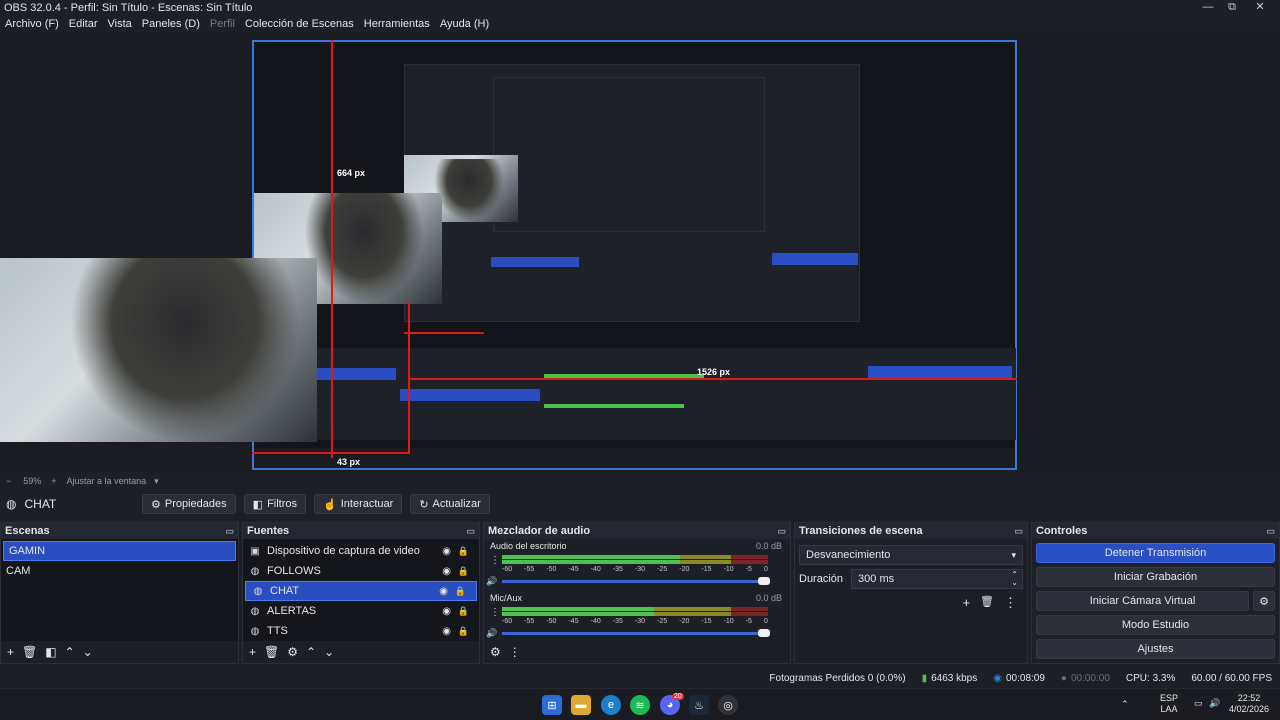 This screenshot has height=720, width=1280. Describe the element at coordinates (1169, 704) in the screenshot. I see `language-indicator: ESP LAA` at that location.